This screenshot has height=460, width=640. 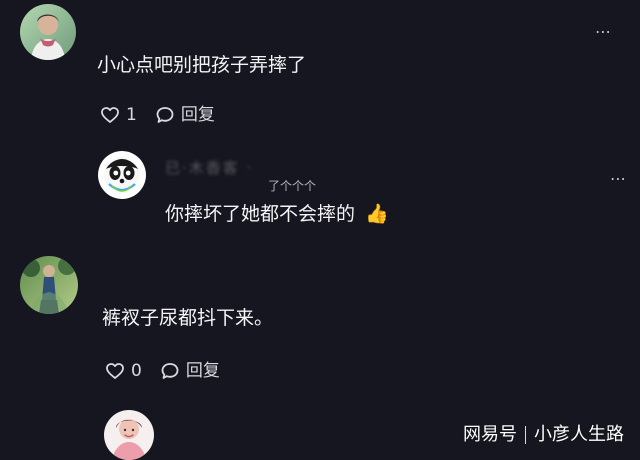 I want to click on watermark: 网易号 小彦人生路, so click(x=543, y=435).